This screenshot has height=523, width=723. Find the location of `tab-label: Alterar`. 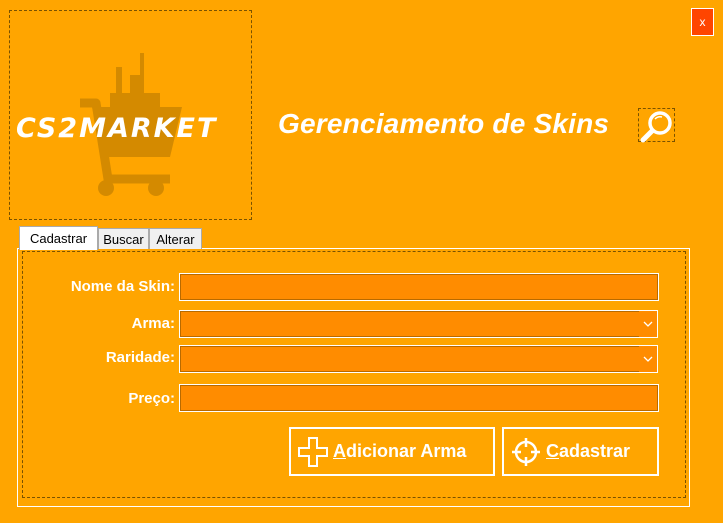

tab-label: Alterar is located at coordinates (175, 239).